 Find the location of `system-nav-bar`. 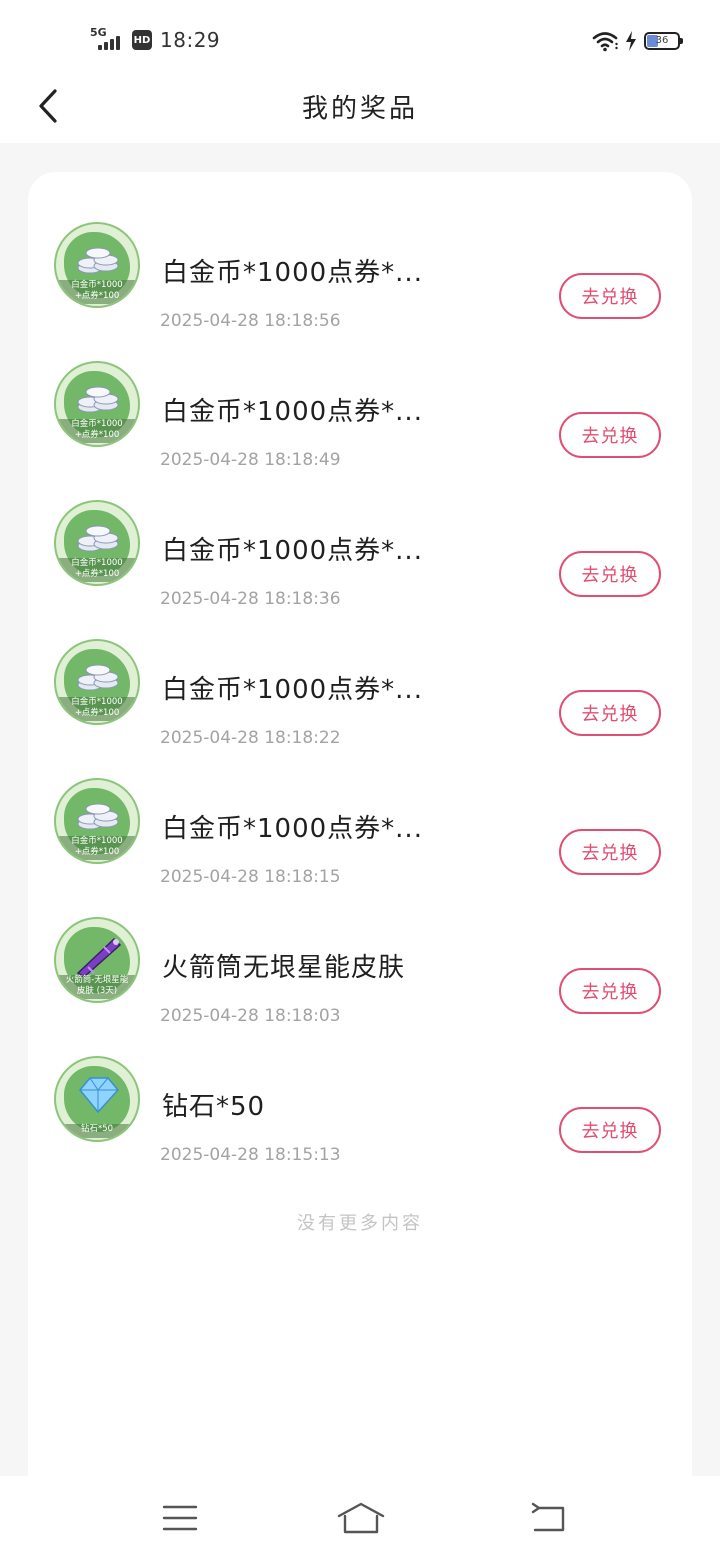

system-nav-bar is located at coordinates (360, 1518).